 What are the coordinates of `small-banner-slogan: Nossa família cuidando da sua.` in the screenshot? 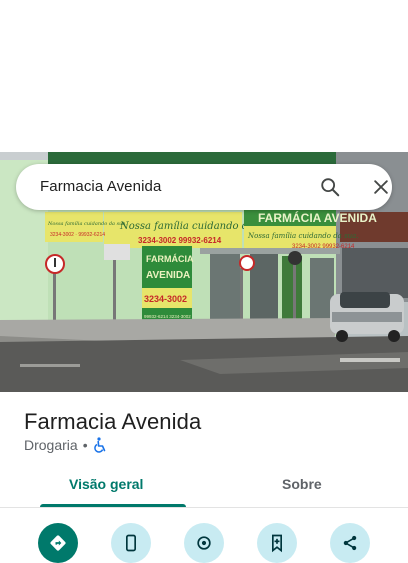 It's located at (87, 223).